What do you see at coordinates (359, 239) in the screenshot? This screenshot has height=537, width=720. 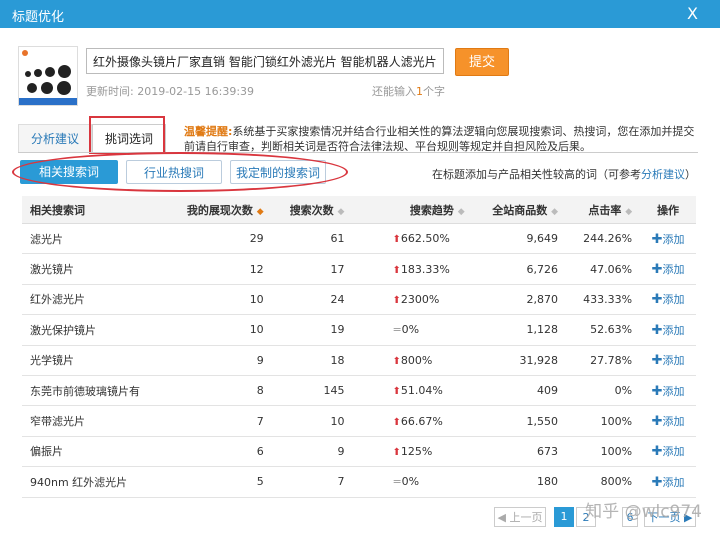 I see `table-row: 滤光片 29 61 ⬆662.50% 9,649 244.26% ✚添加` at bounding box center [359, 239].